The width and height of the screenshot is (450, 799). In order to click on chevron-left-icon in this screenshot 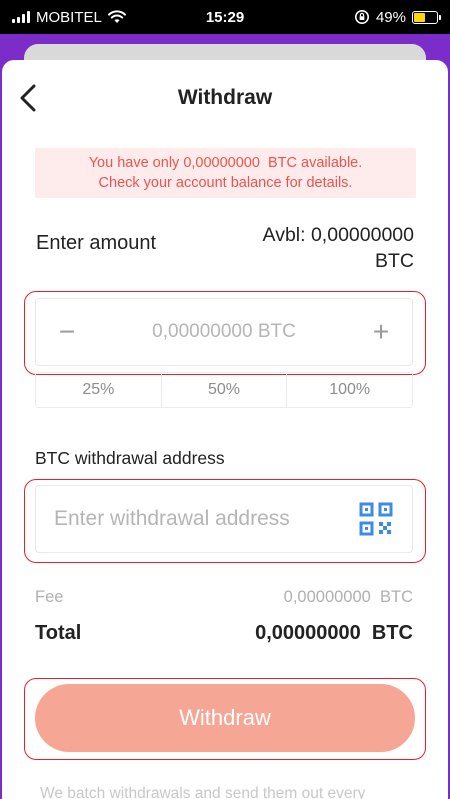, I will do `click(28, 98)`.